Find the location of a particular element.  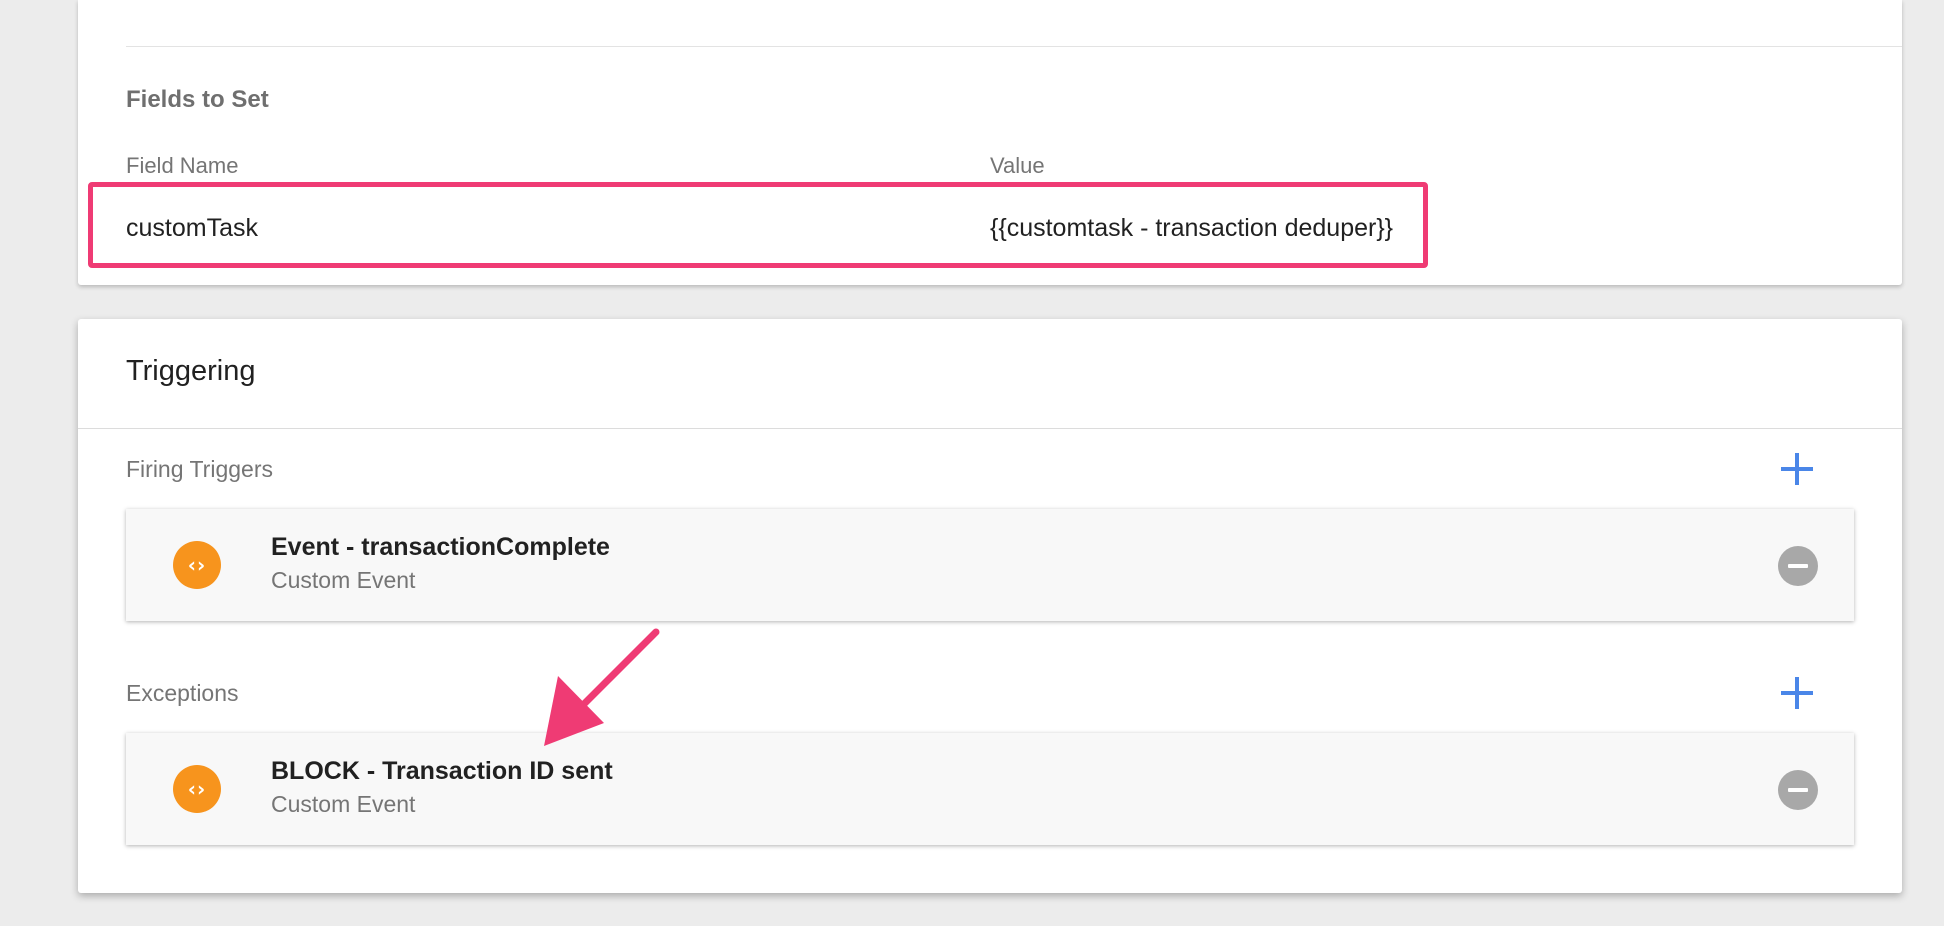

exceptions-label: Exceptions is located at coordinates (182, 693).